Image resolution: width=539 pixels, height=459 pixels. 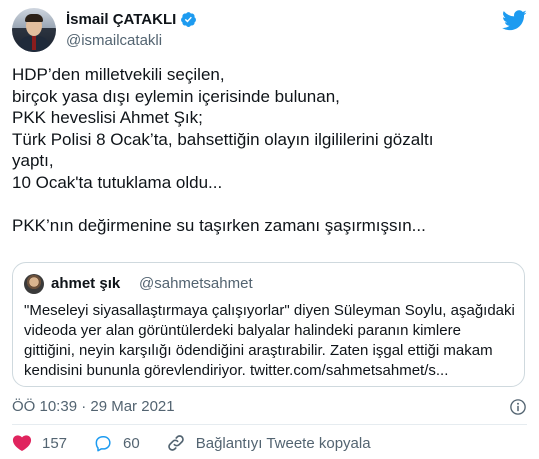 I want to click on like-button: 157, so click(x=39, y=443).